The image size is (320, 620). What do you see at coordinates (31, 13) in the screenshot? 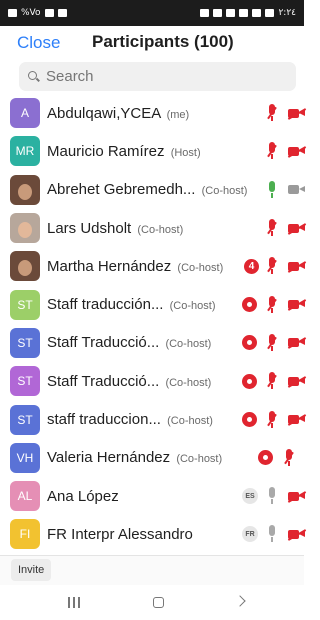
I see `status-left-text: %Vo` at bounding box center [31, 13].